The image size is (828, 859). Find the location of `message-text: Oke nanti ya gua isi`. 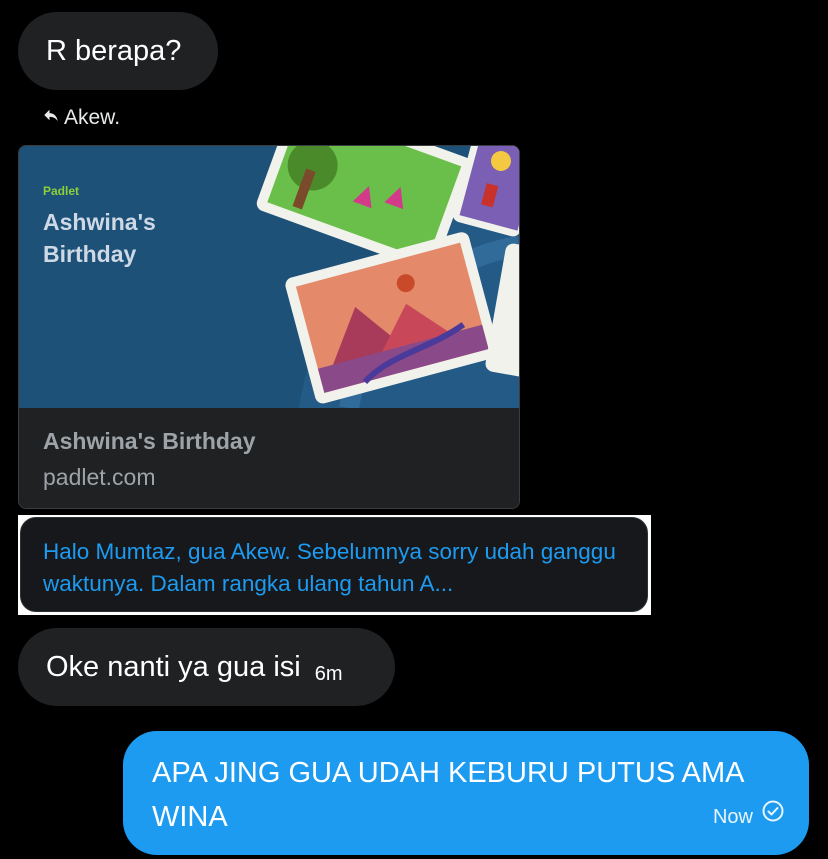

message-text: Oke nanti ya gua isi is located at coordinates (173, 666).